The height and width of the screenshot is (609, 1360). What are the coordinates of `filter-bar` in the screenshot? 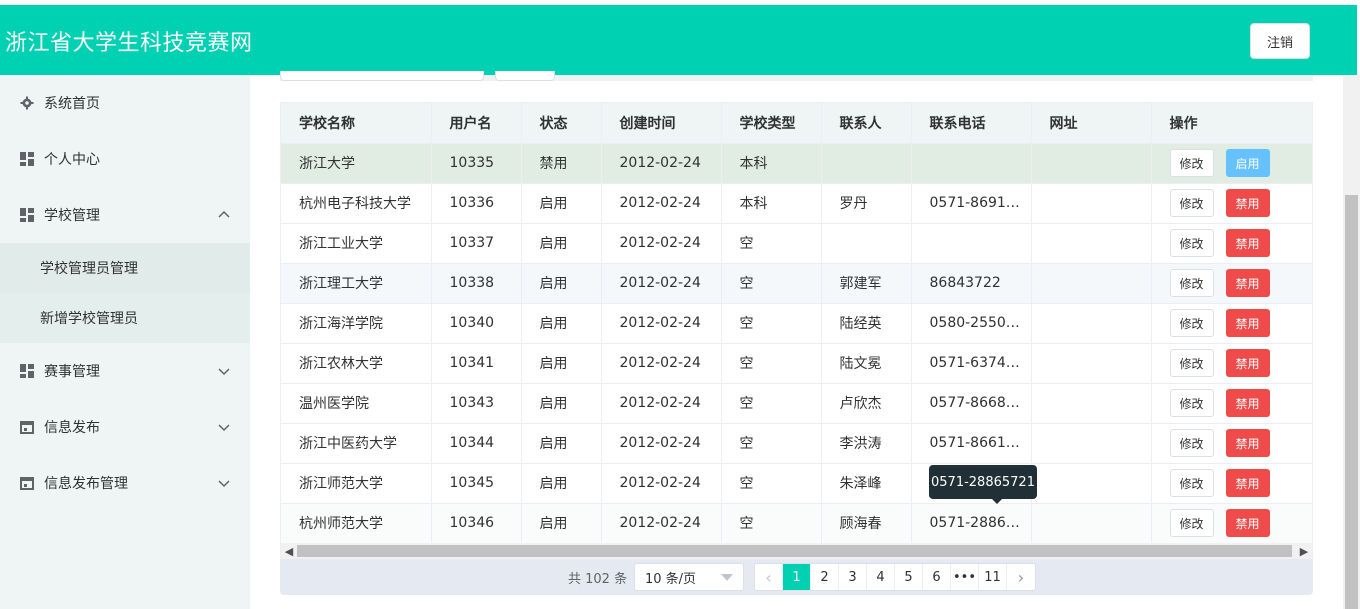 It's located at (796, 76).